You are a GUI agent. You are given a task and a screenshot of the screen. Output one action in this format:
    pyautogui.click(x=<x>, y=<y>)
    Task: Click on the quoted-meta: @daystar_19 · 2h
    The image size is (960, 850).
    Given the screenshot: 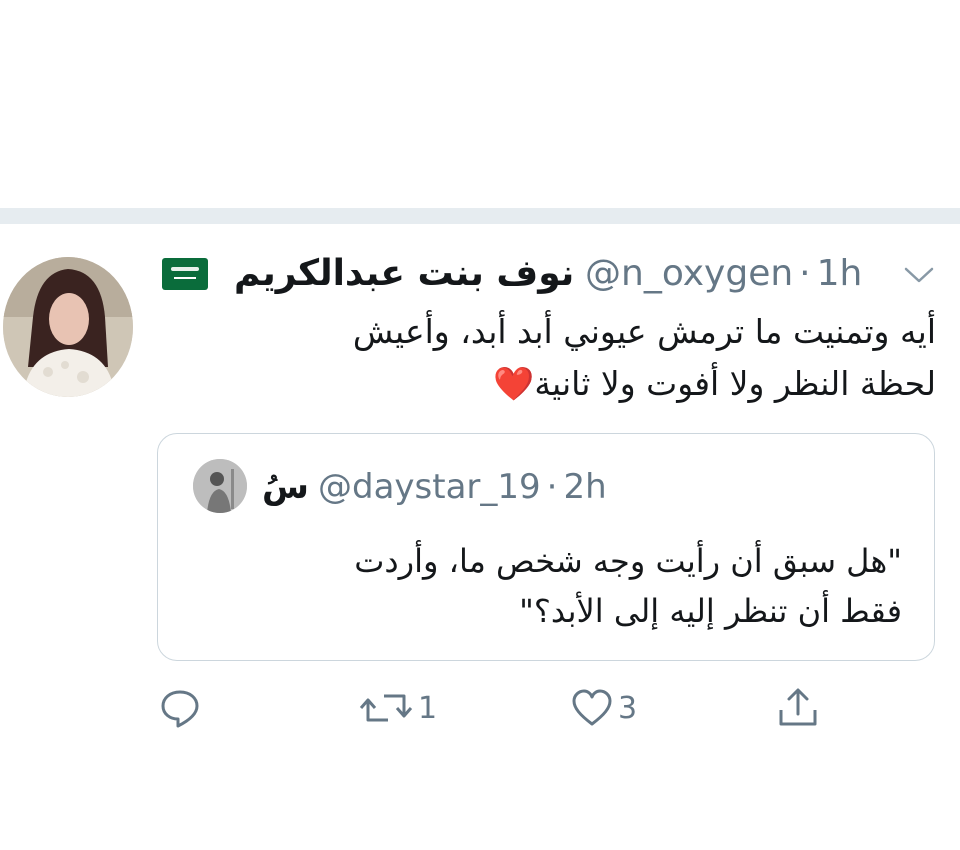 What is the action you would take?
    pyautogui.click(x=462, y=487)
    